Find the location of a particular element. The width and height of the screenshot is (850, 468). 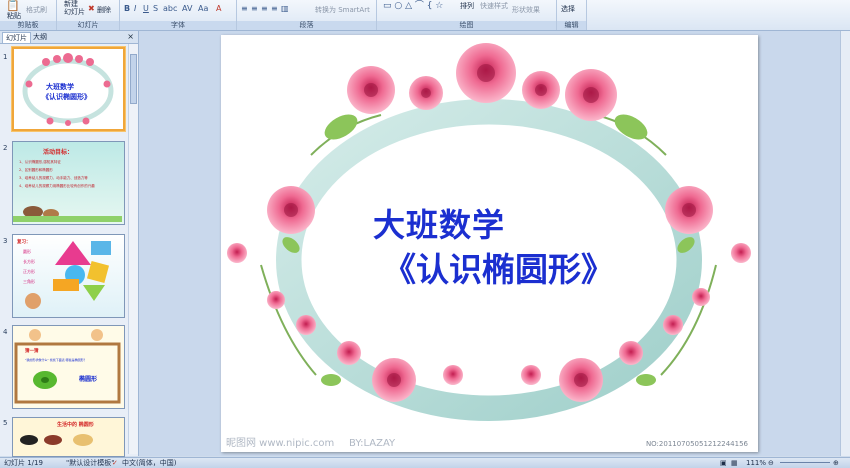

thumb-animal-image is located at coordinates (67, 214).